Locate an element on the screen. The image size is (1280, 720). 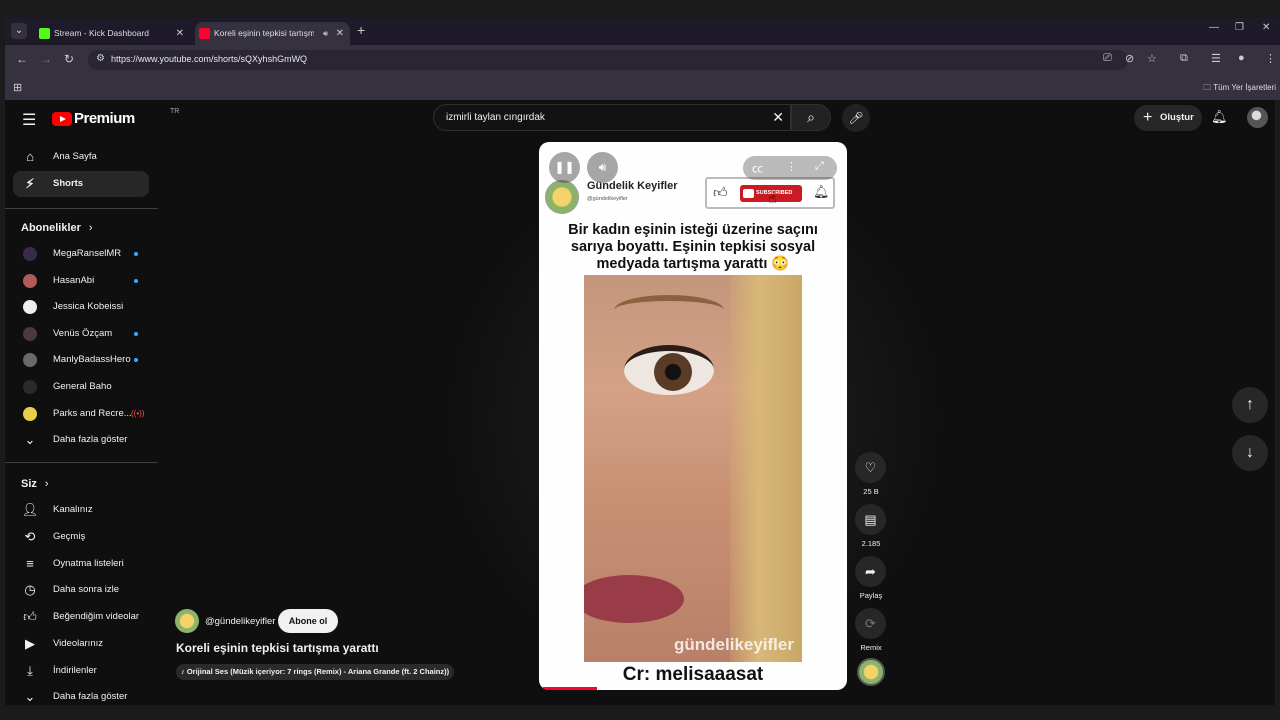
new-tab-icon: + is located at coordinates (361, 30).